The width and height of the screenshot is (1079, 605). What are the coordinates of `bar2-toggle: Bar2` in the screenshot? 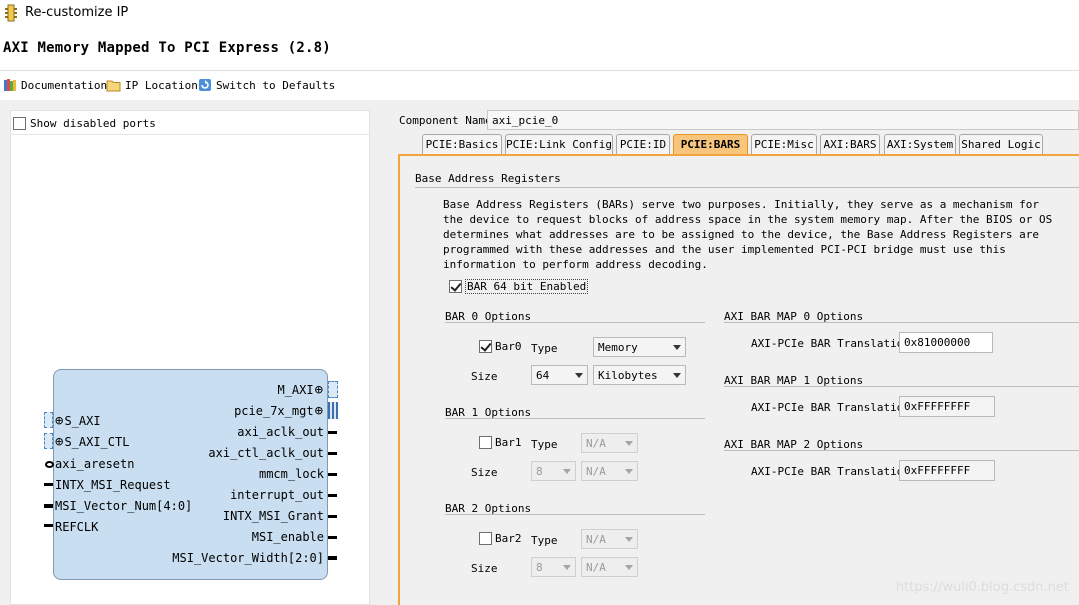 It's located at (500, 538).